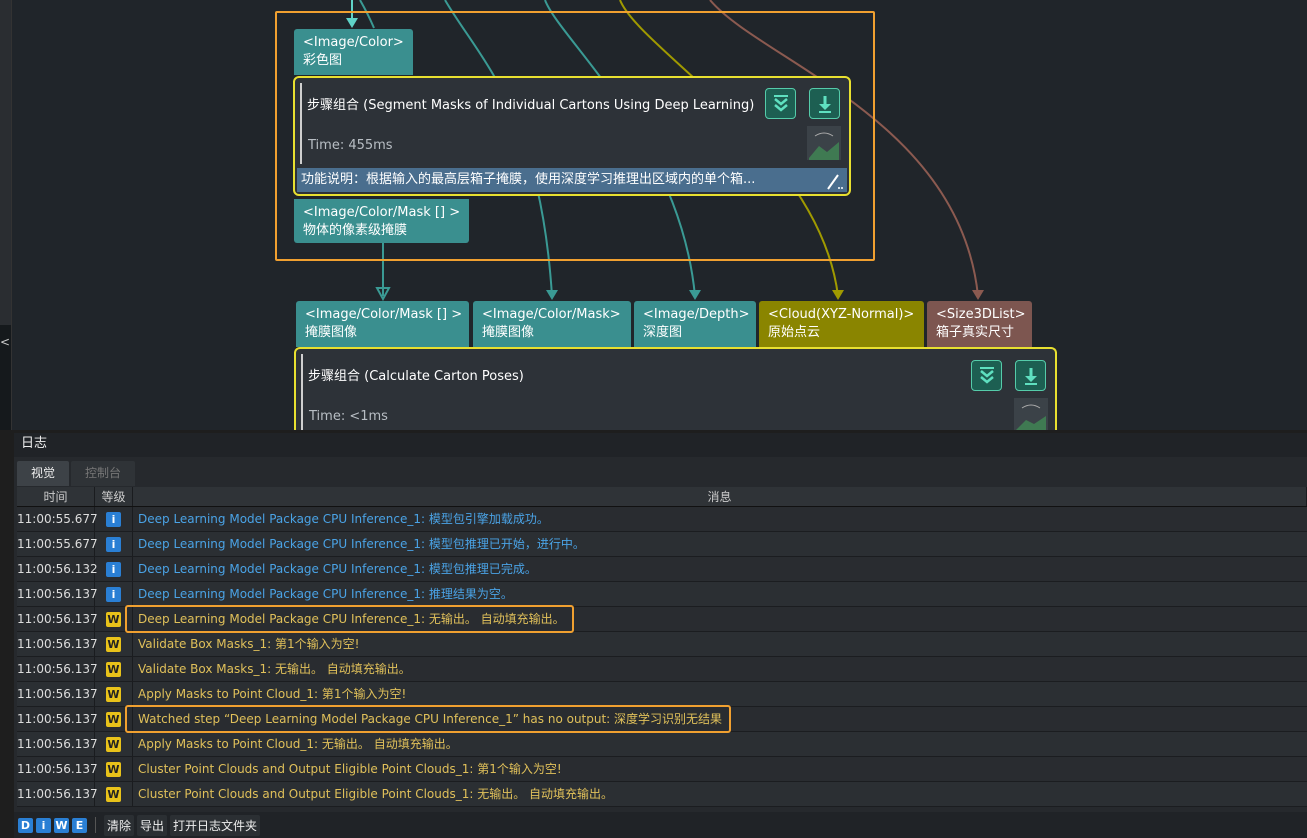 This screenshot has height=838, width=1307. What do you see at coordinates (695, 324) in the screenshot?
I see `step2-port-2: <Image/Depth> 深度图` at bounding box center [695, 324].